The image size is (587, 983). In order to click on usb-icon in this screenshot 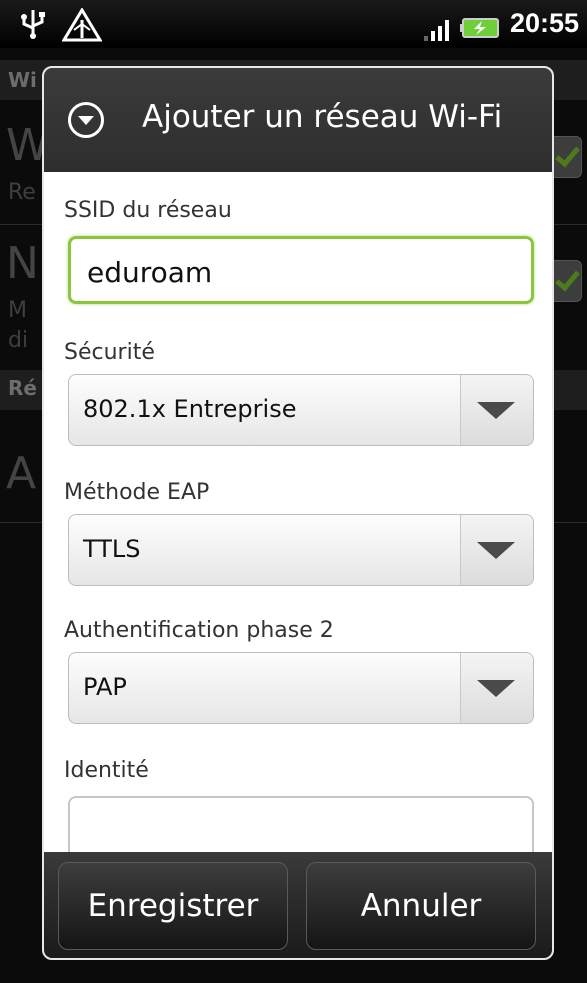, I will do `click(33, 24)`.